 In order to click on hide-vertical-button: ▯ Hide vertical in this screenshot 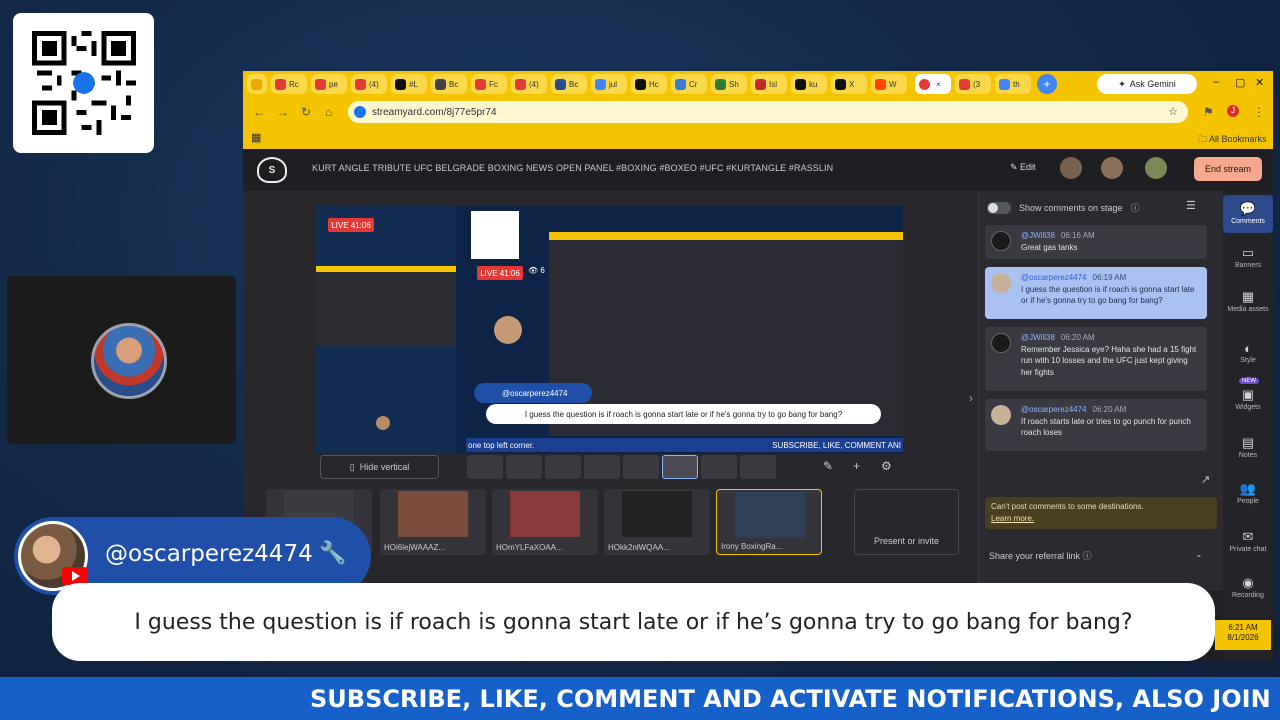, I will do `click(379, 467)`.